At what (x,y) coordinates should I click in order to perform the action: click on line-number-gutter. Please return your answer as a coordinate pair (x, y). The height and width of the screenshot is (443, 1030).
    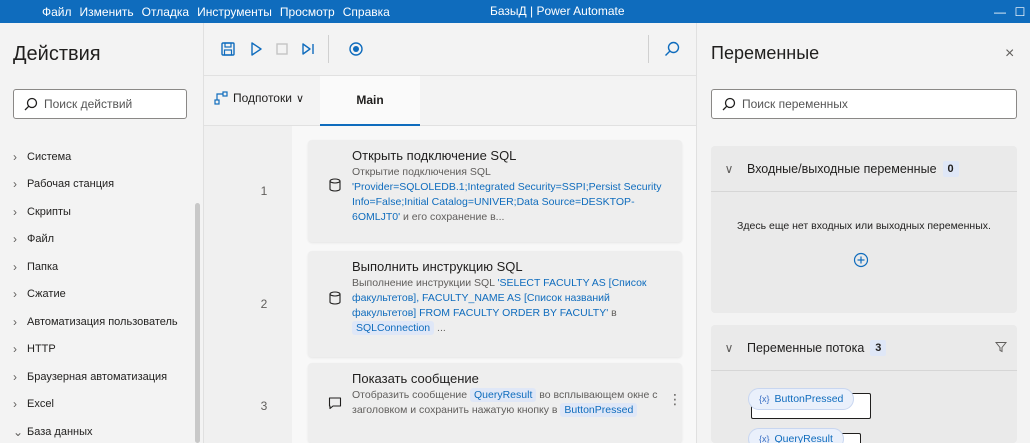
    Looking at the image, I should click on (248, 284).